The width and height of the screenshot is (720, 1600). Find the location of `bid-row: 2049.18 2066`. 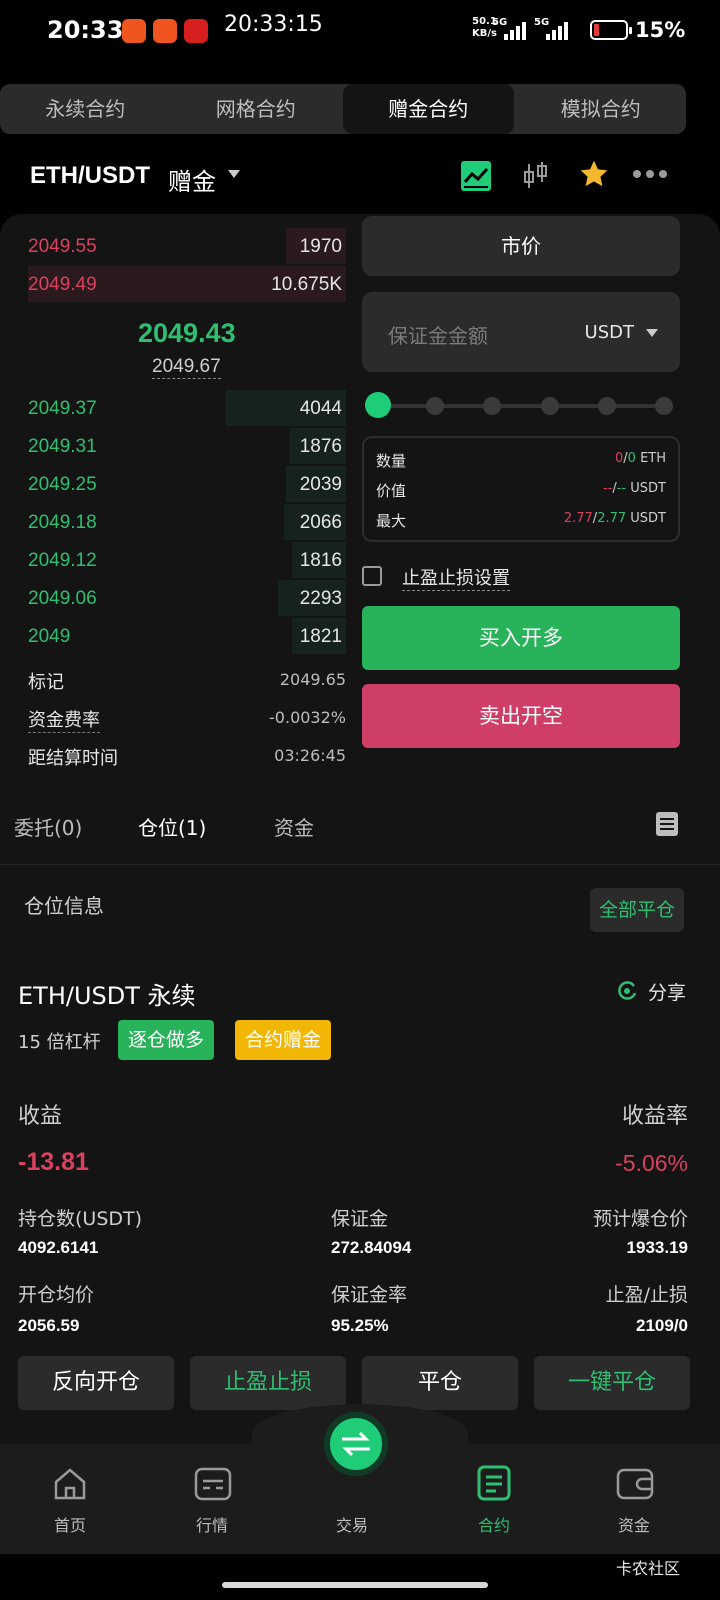

bid-row: 2049.18 2066 is located at coordinates (187, 522).